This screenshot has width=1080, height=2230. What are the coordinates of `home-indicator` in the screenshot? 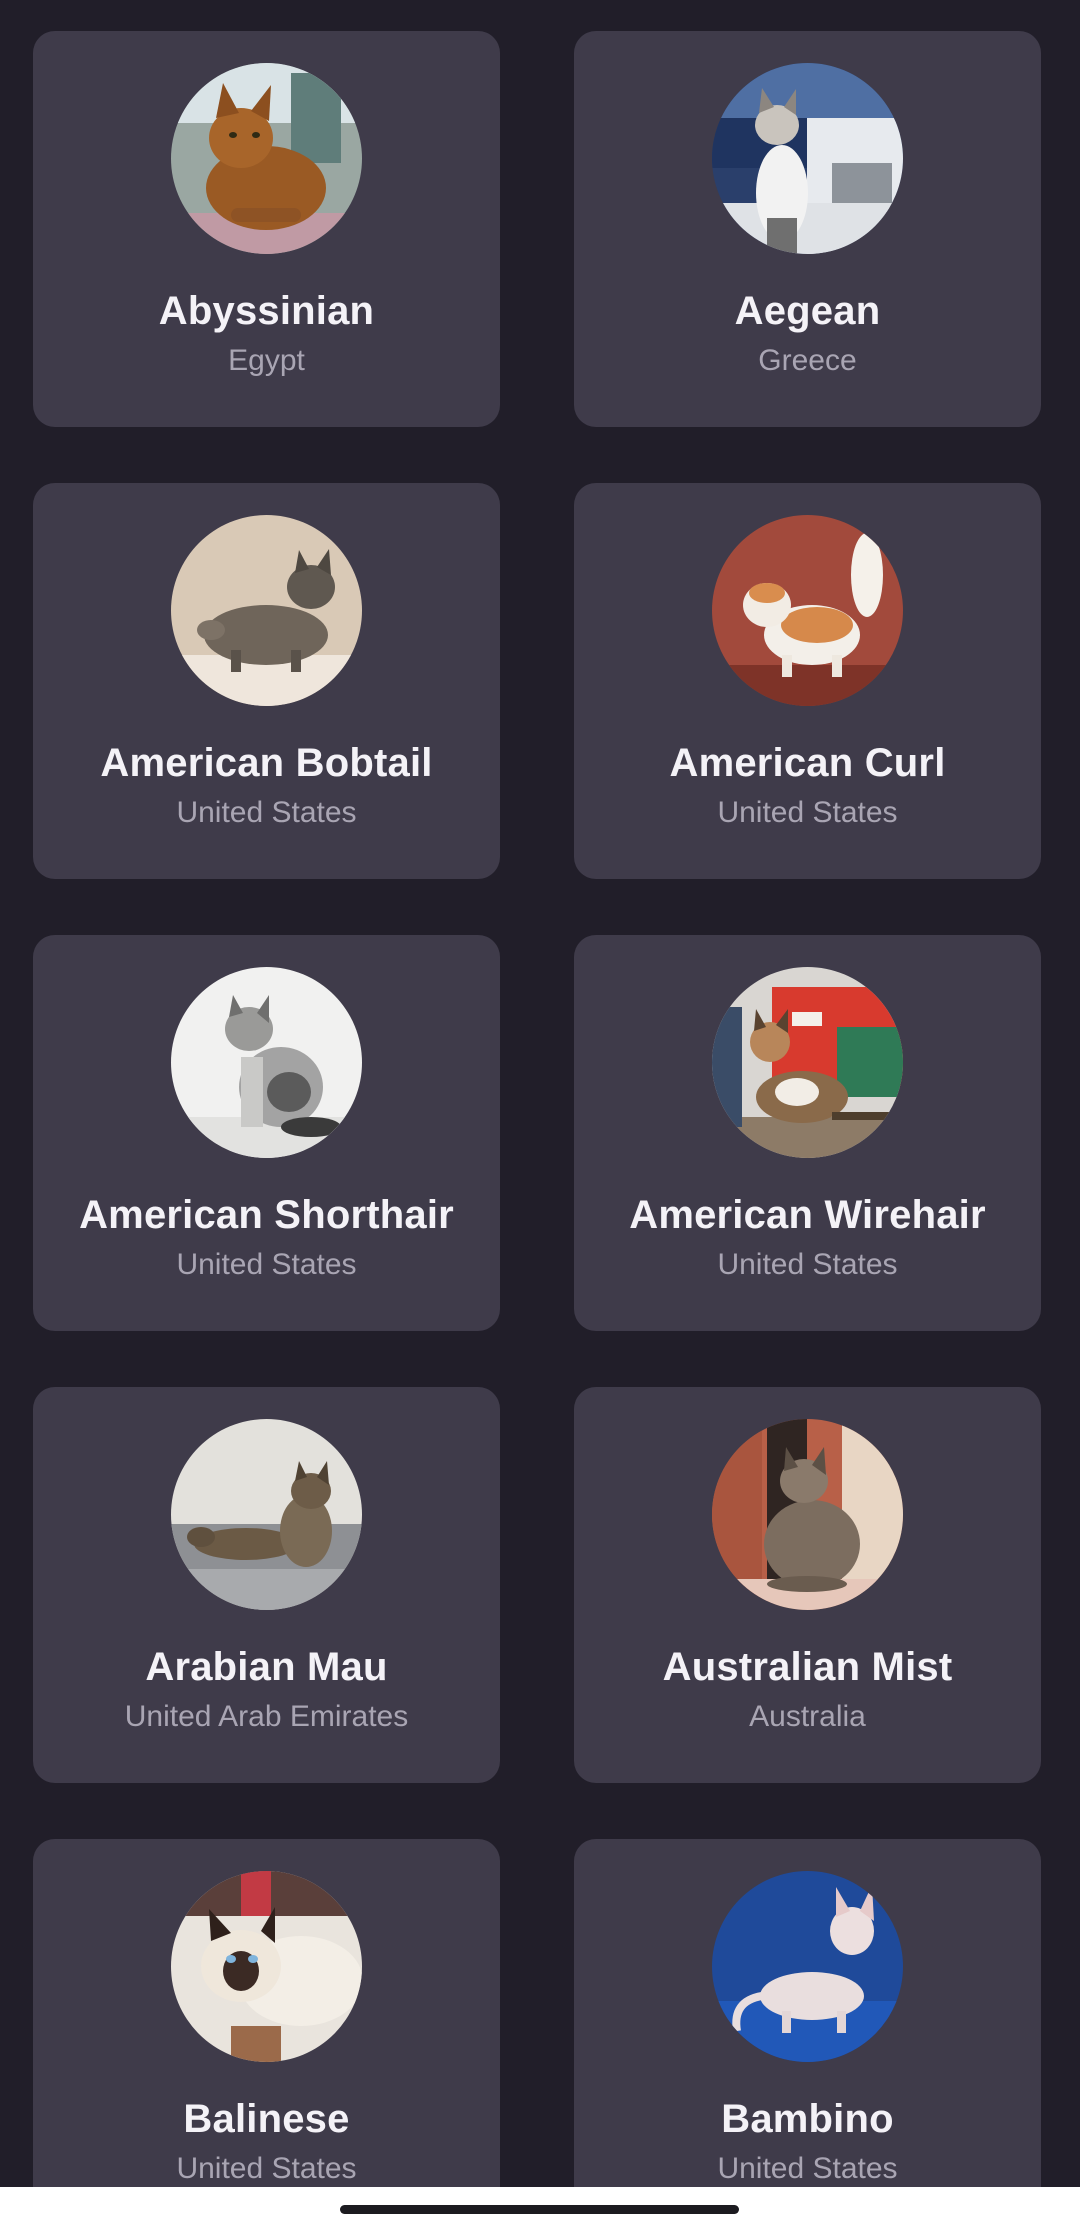 It's located at (539, 2209).